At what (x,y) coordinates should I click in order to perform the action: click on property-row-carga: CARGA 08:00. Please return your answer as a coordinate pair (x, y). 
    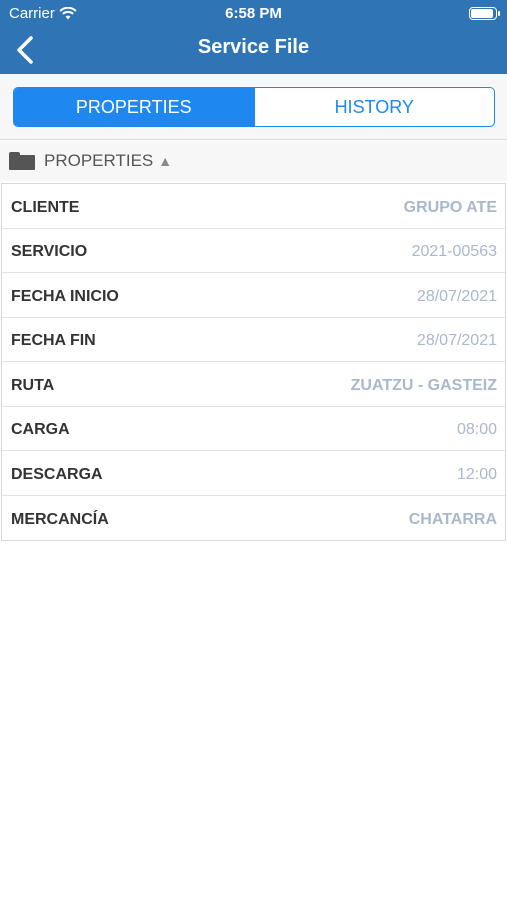
    Looking at the image, I should click on (253, 429).